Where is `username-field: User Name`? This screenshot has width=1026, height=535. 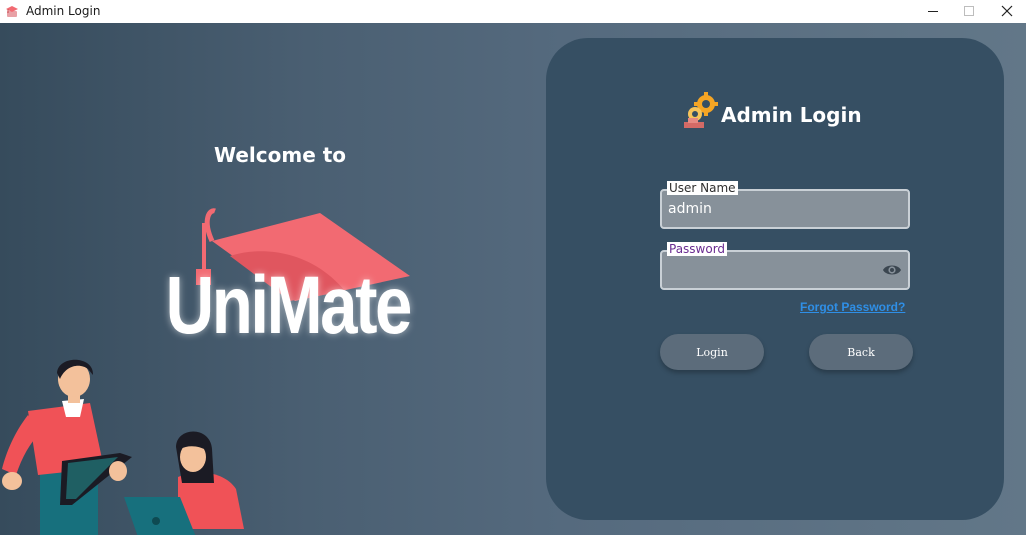 username-field: User Name is located at coordinates (785, 205).